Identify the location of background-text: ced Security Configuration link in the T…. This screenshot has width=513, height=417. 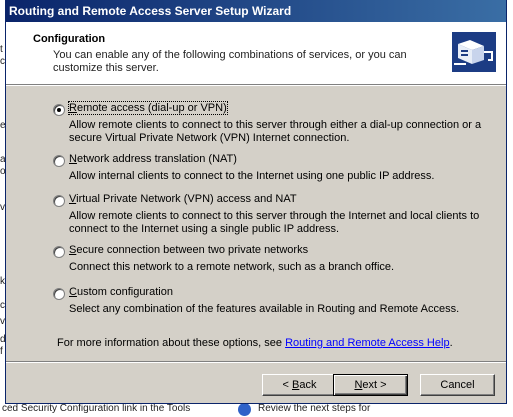
(96, 408).